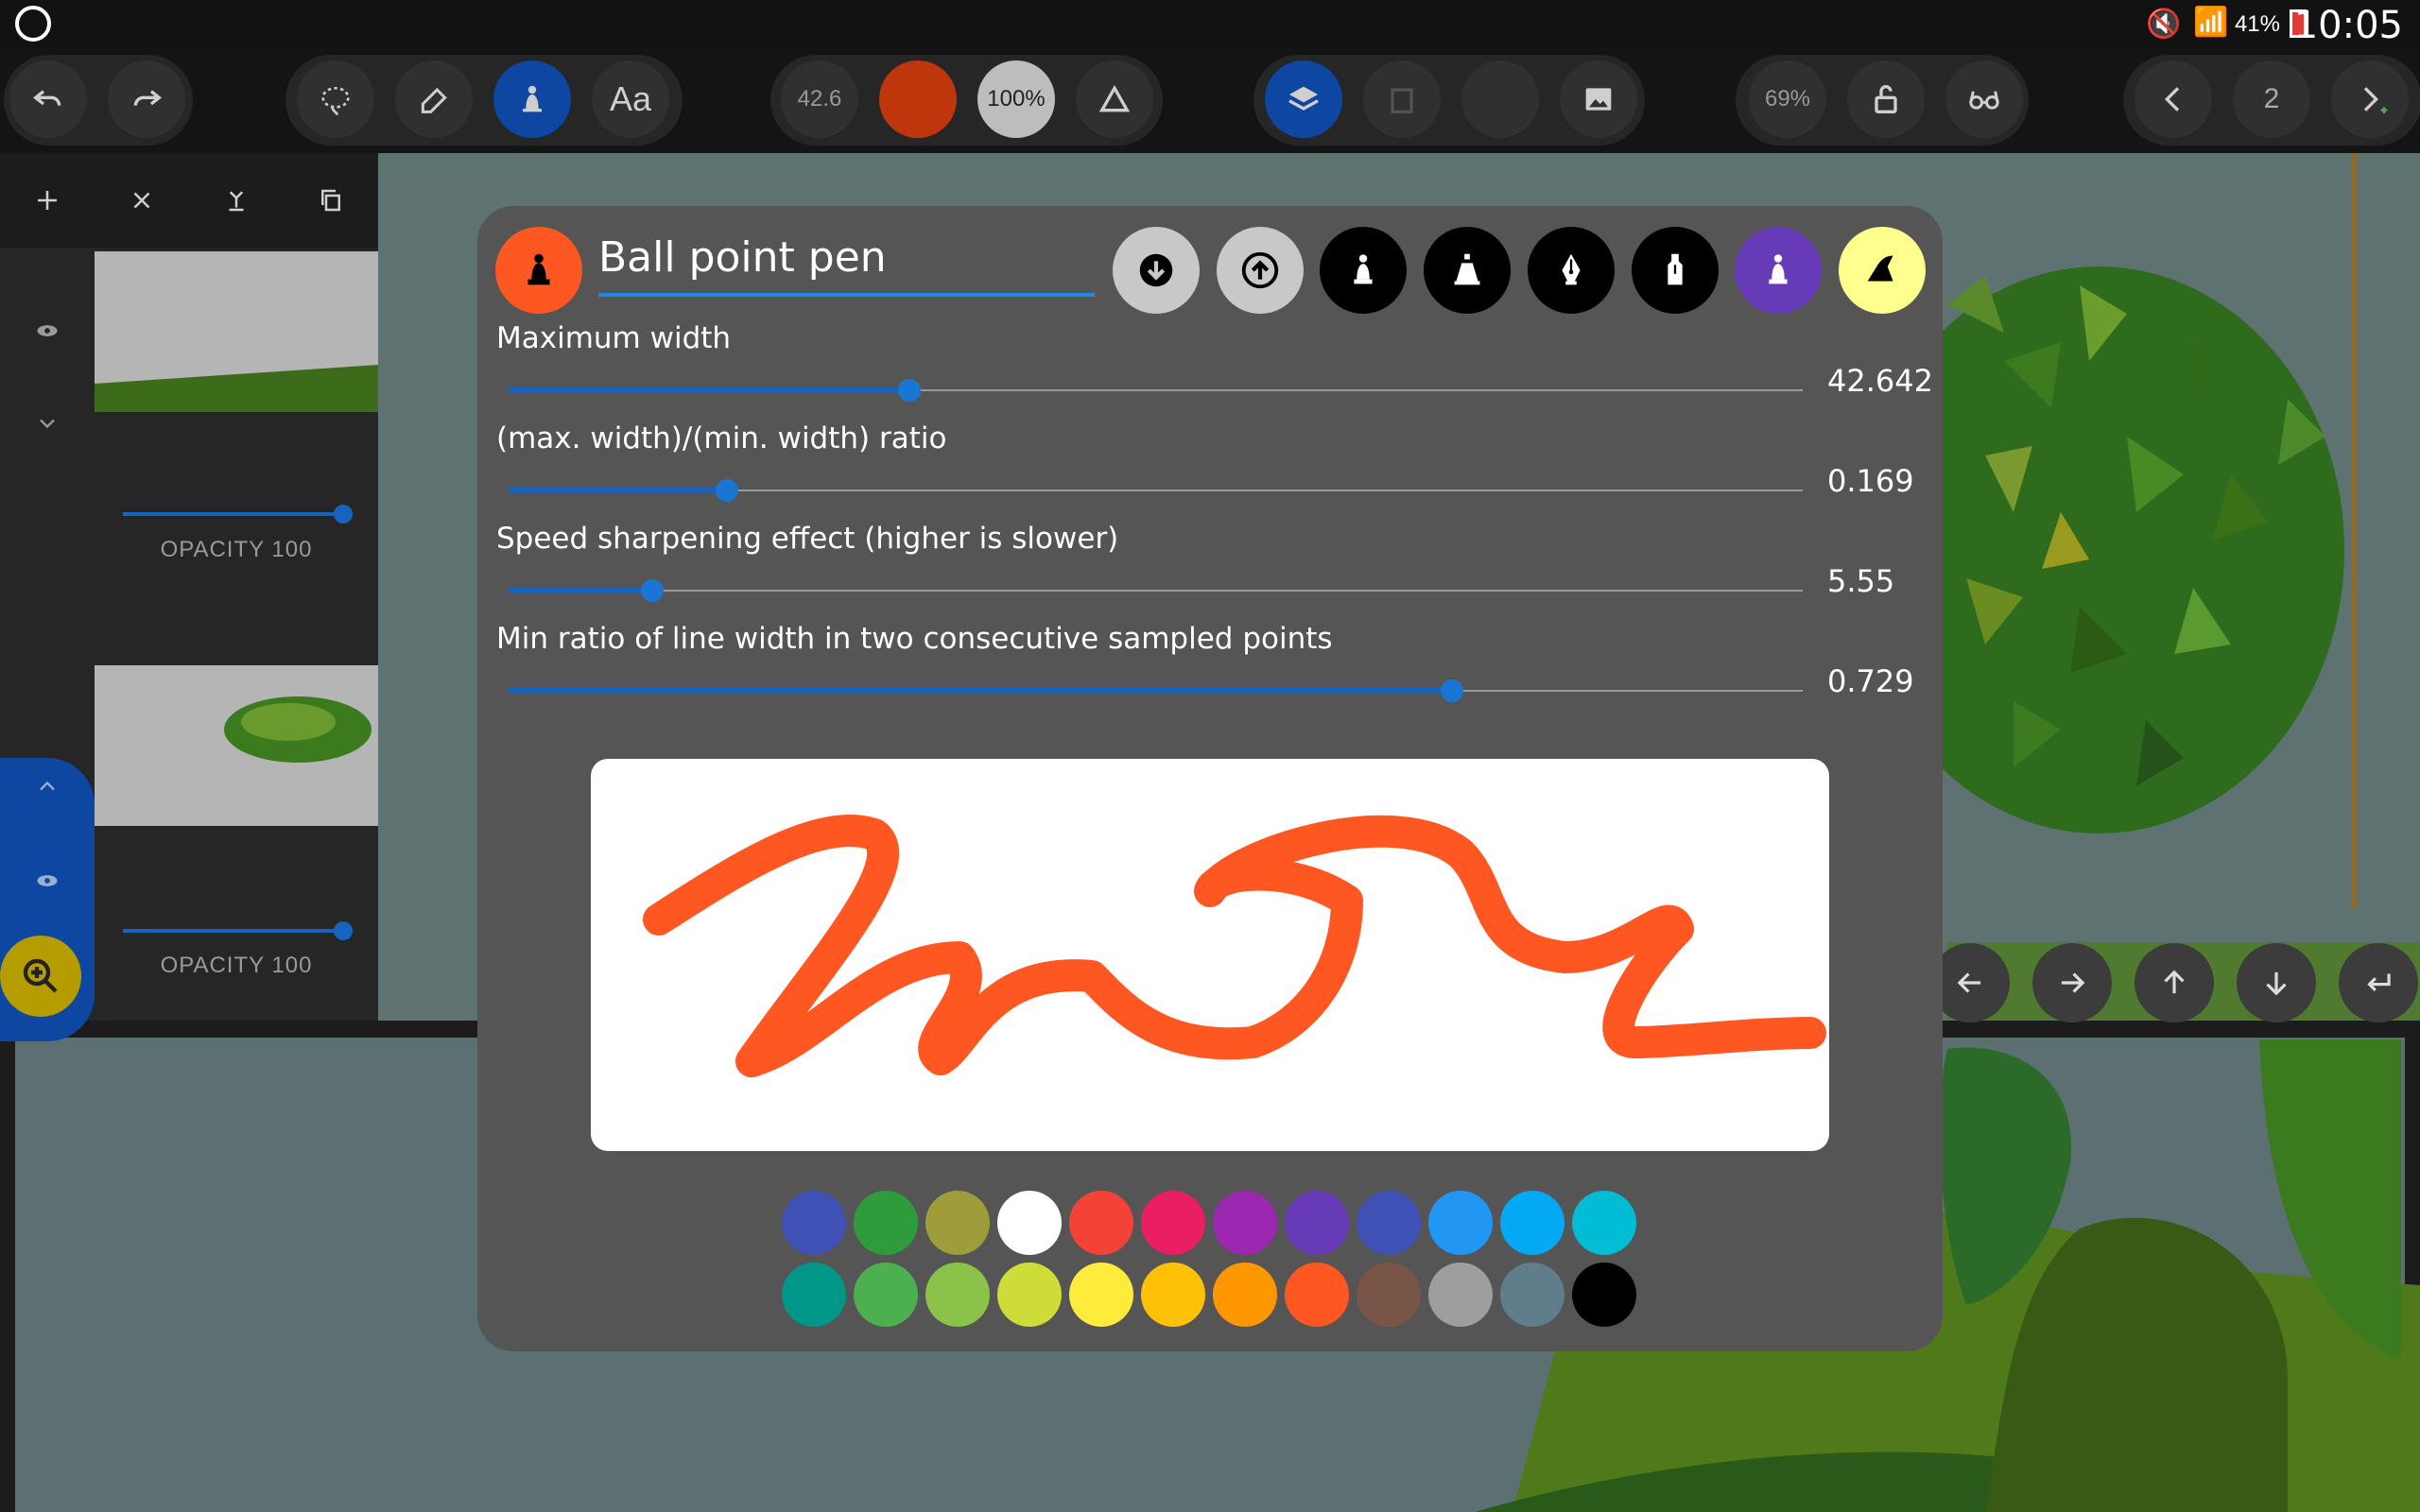  What do you see at coordinates (2173, 99) in the screenshot?
I see `previous-page-button` at bounding box center [2173, 99].